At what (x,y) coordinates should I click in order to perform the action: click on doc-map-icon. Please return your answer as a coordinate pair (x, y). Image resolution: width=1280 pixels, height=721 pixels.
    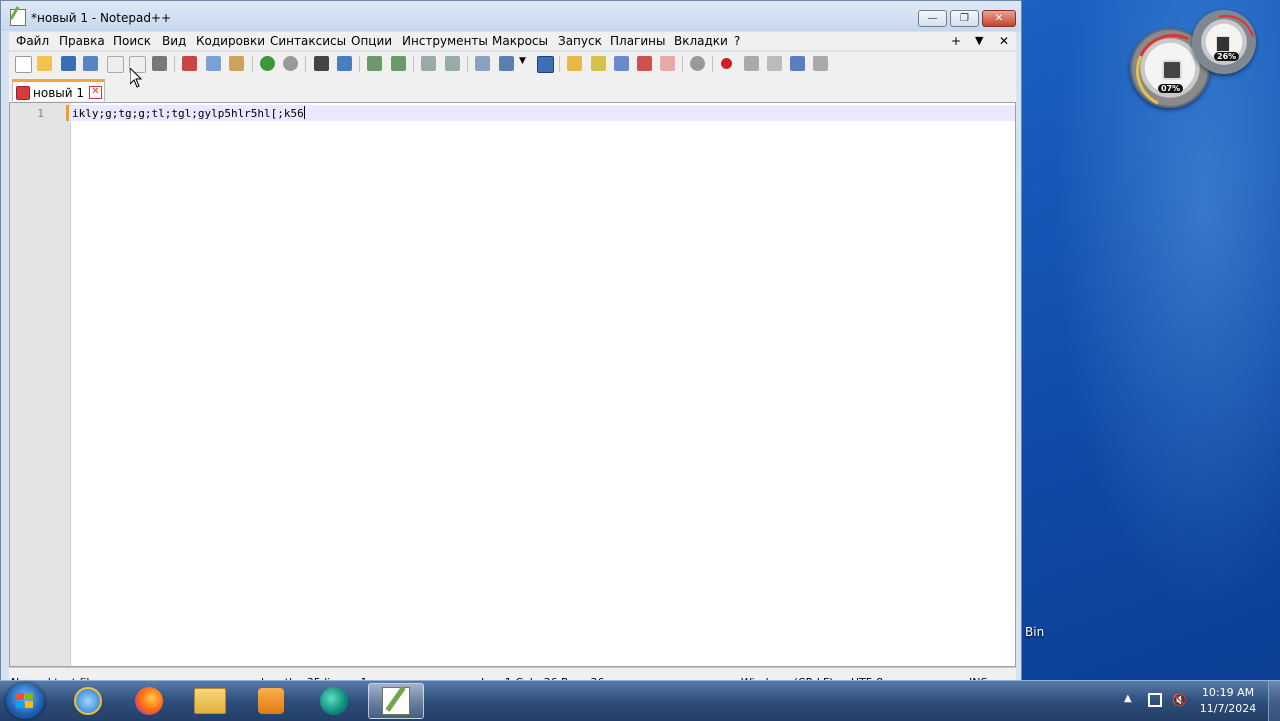
    Looking at the image, I should click on (598, 63).